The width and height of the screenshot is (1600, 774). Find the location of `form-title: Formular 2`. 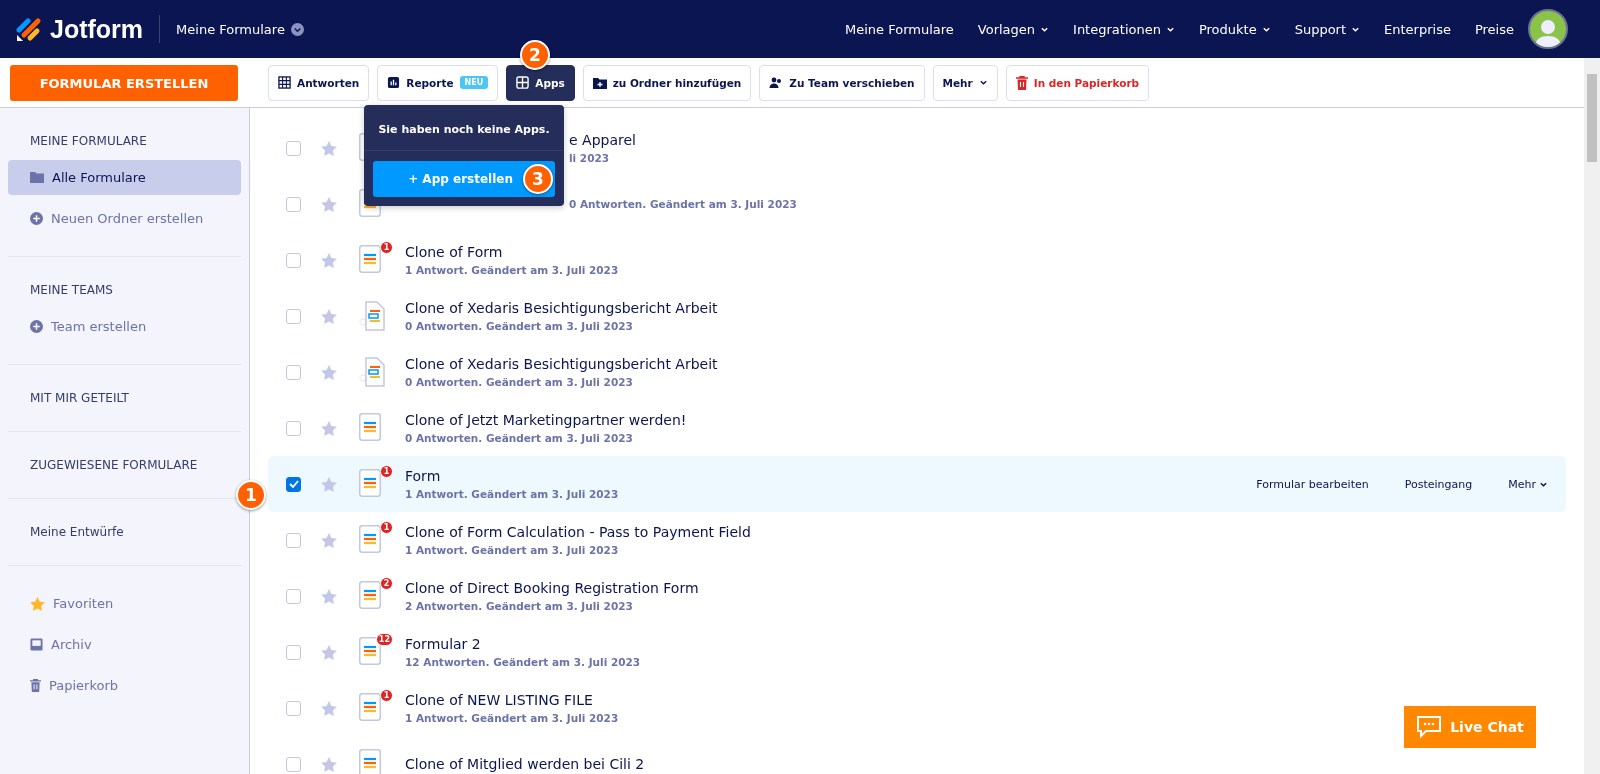

form-title: Formular 2 is located at coordinates (523, 644).